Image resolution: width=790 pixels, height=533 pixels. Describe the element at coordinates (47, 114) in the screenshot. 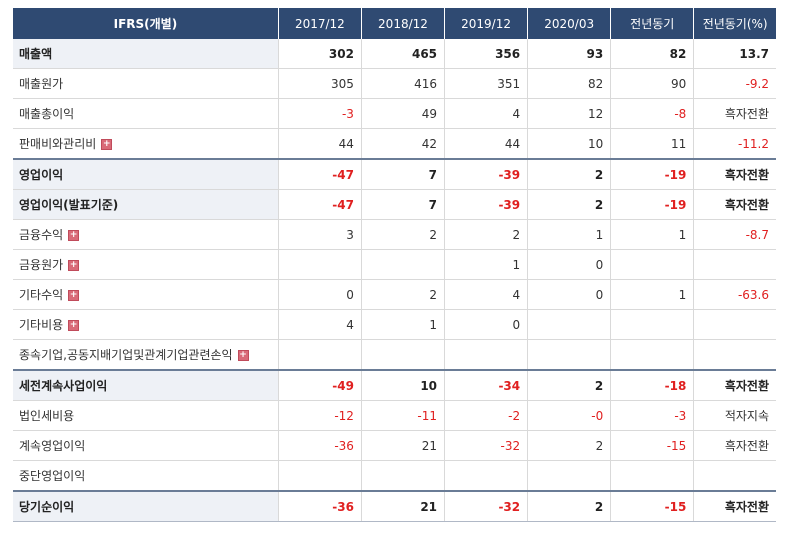

I see `row-label-text: 매출총이익` at that location.